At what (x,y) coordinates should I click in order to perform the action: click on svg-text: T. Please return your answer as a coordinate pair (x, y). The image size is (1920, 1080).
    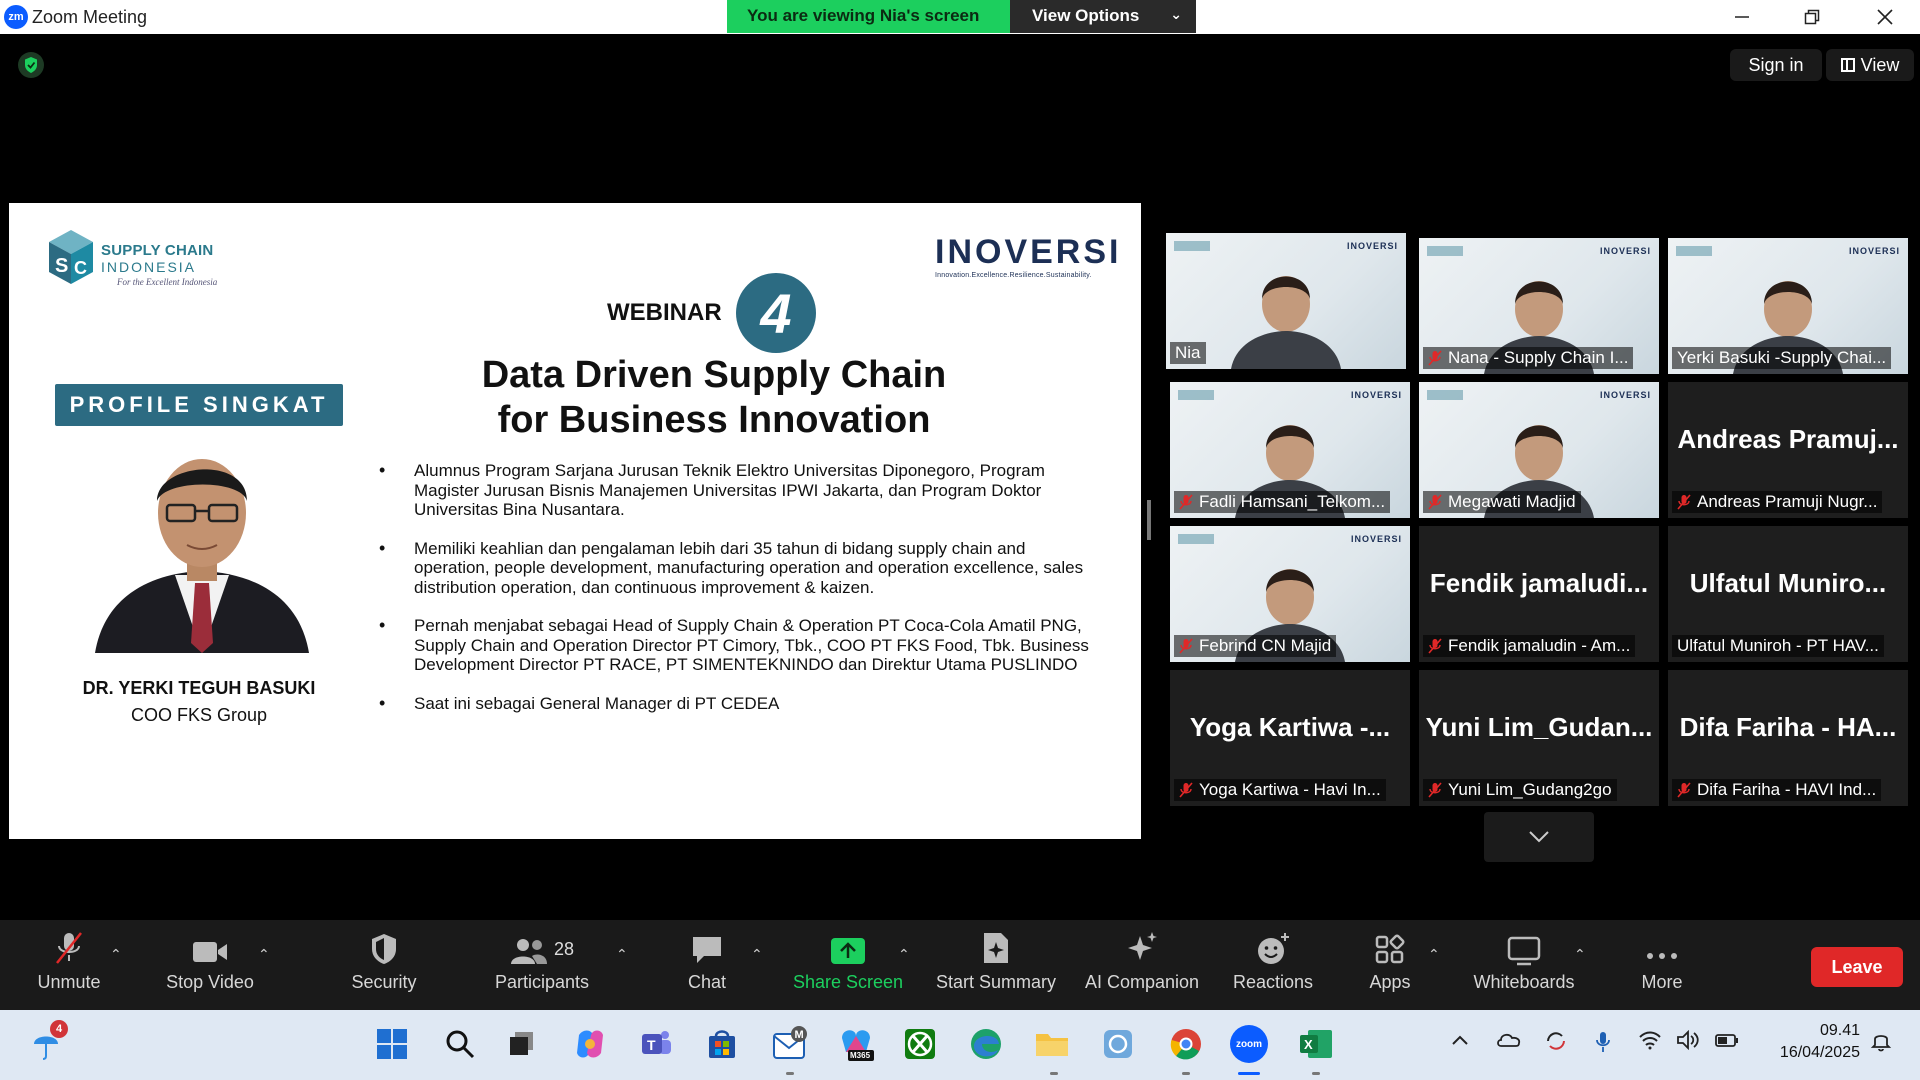
    Looking at the image, I should click on (651, 1045).